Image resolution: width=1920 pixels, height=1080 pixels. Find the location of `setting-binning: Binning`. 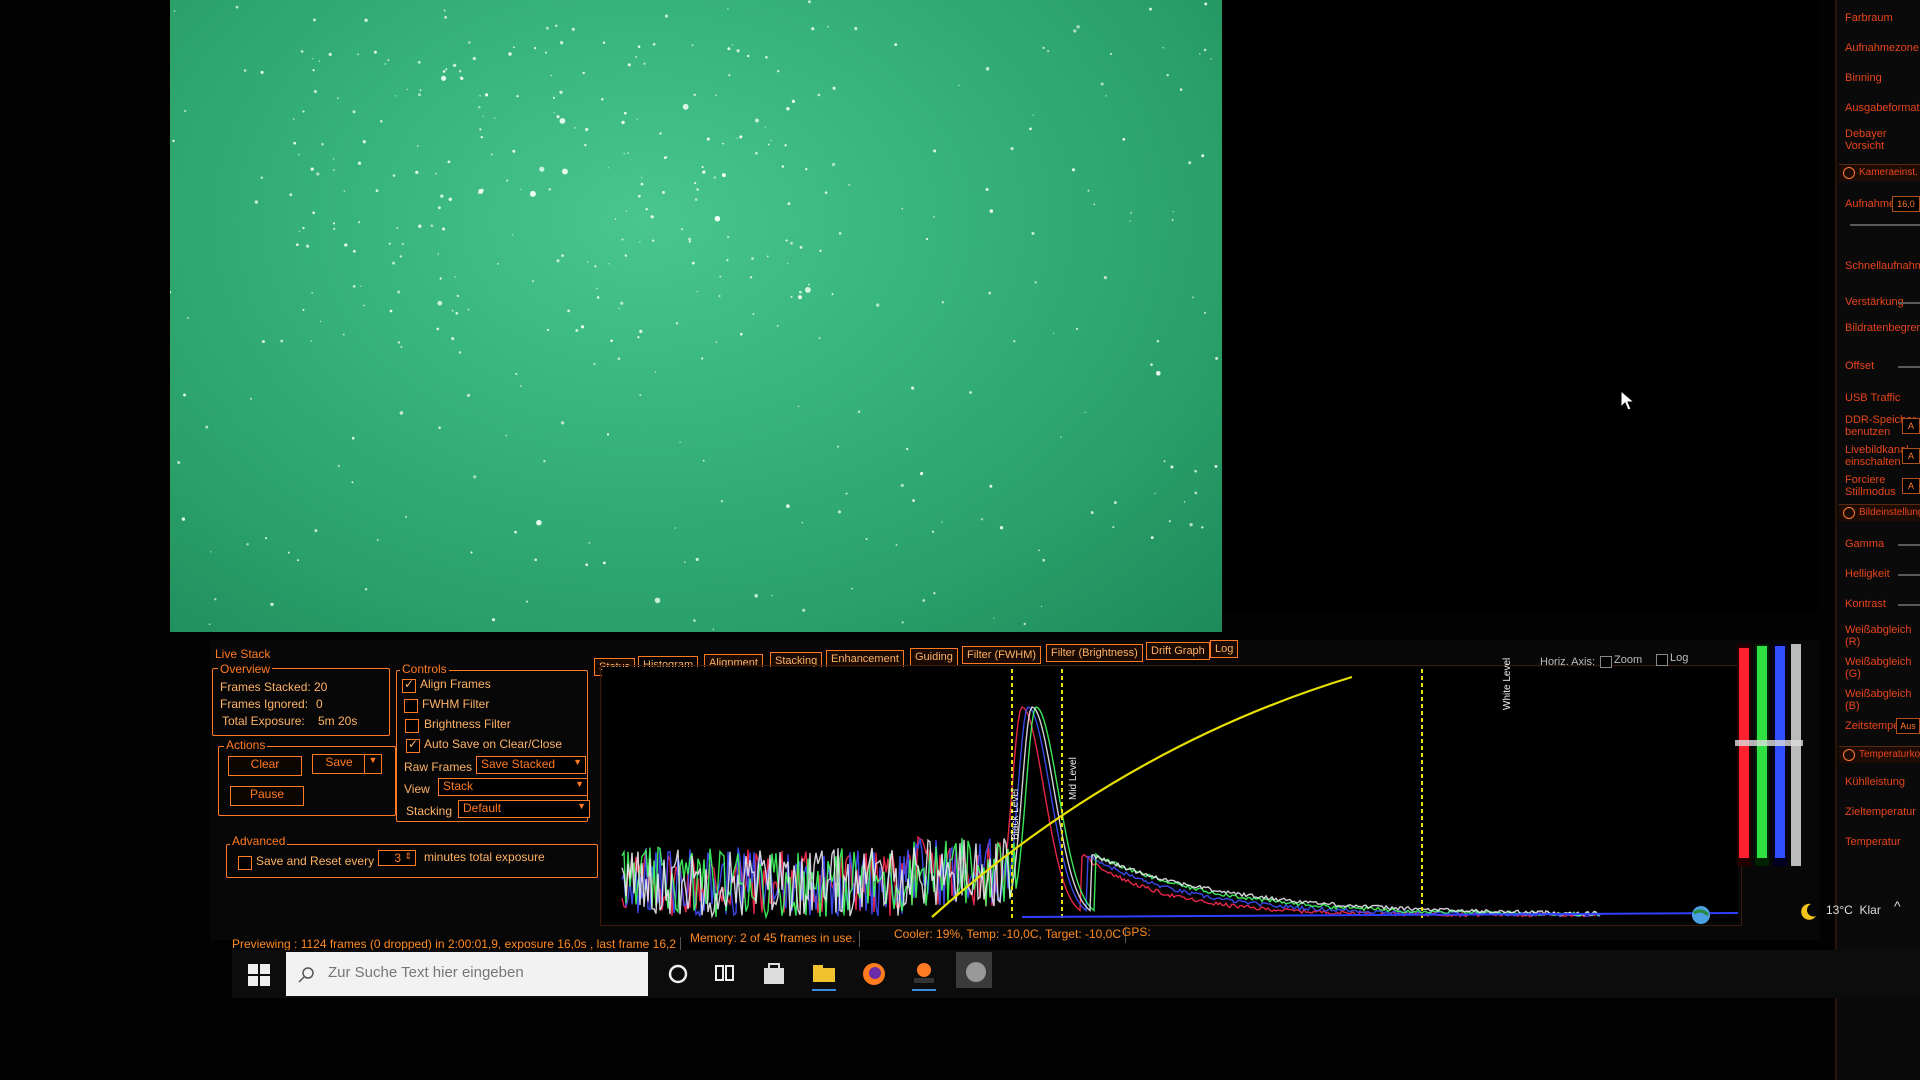

setting-binning: Binning is located at coordinates (1882, 78).